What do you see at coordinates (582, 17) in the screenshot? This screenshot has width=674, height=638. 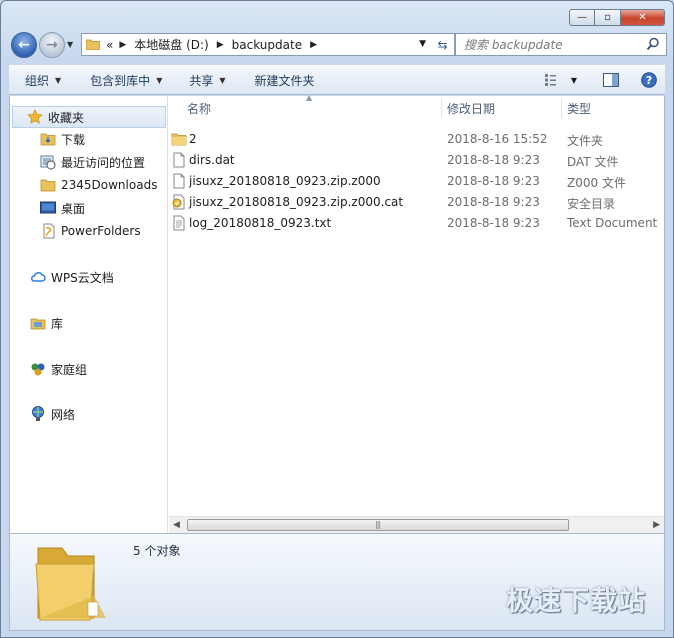 I see `minimize-button: —` at bounding box center [582, 17].